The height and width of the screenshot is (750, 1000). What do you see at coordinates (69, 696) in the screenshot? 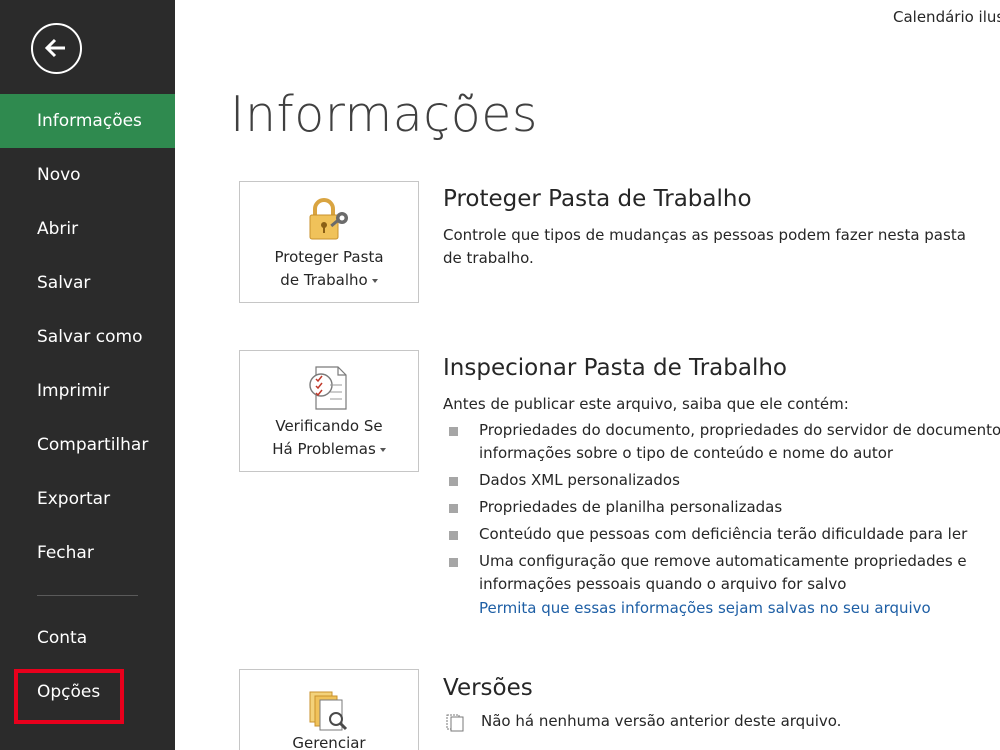
I see `opcoes-highlight-box` at bounding box center [69, 696].